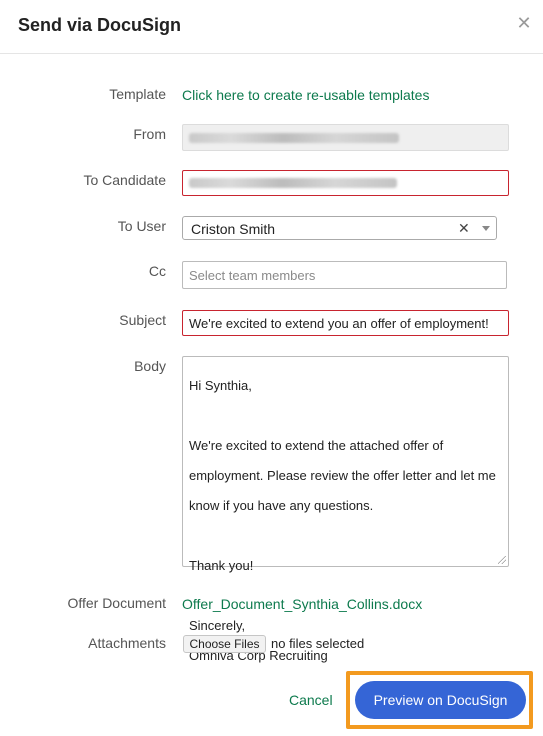 The image size is (543, 736). I want to click on body-label: Body, so click(150, 366).